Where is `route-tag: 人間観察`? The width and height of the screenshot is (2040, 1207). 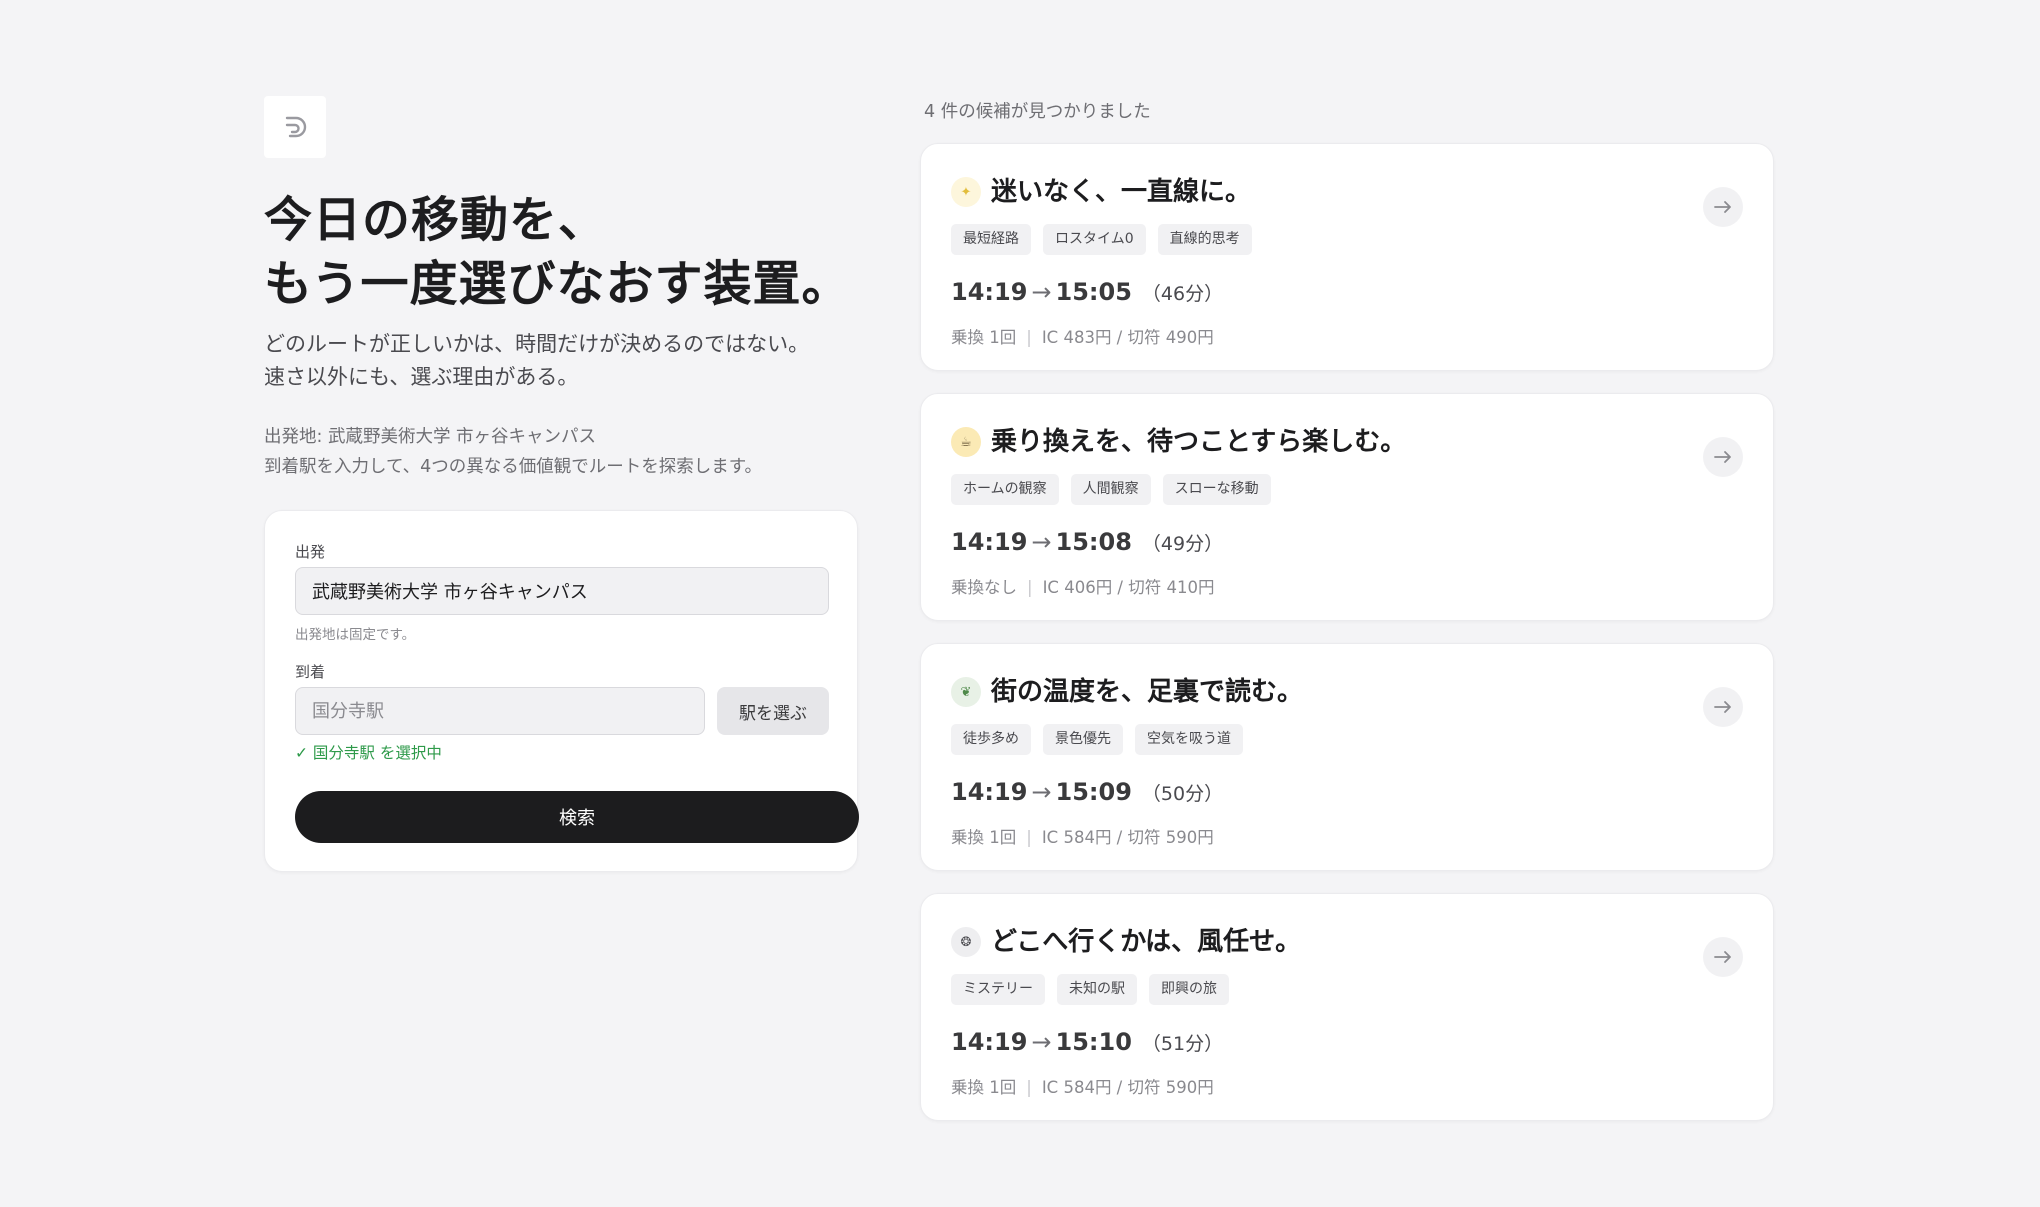
route-tag: 人間観察 is located at coordinates (1110, 489).